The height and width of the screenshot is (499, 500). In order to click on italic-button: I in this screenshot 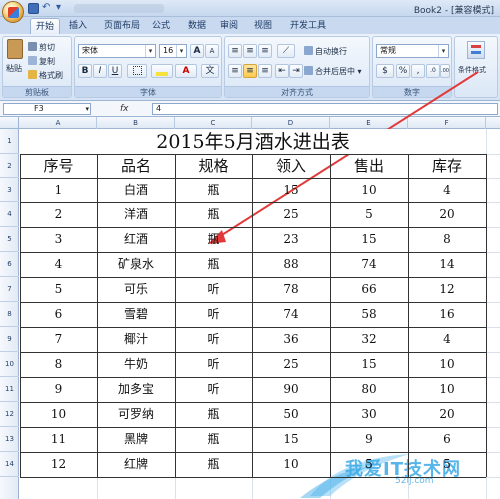, I will do `click(100, 71)`.